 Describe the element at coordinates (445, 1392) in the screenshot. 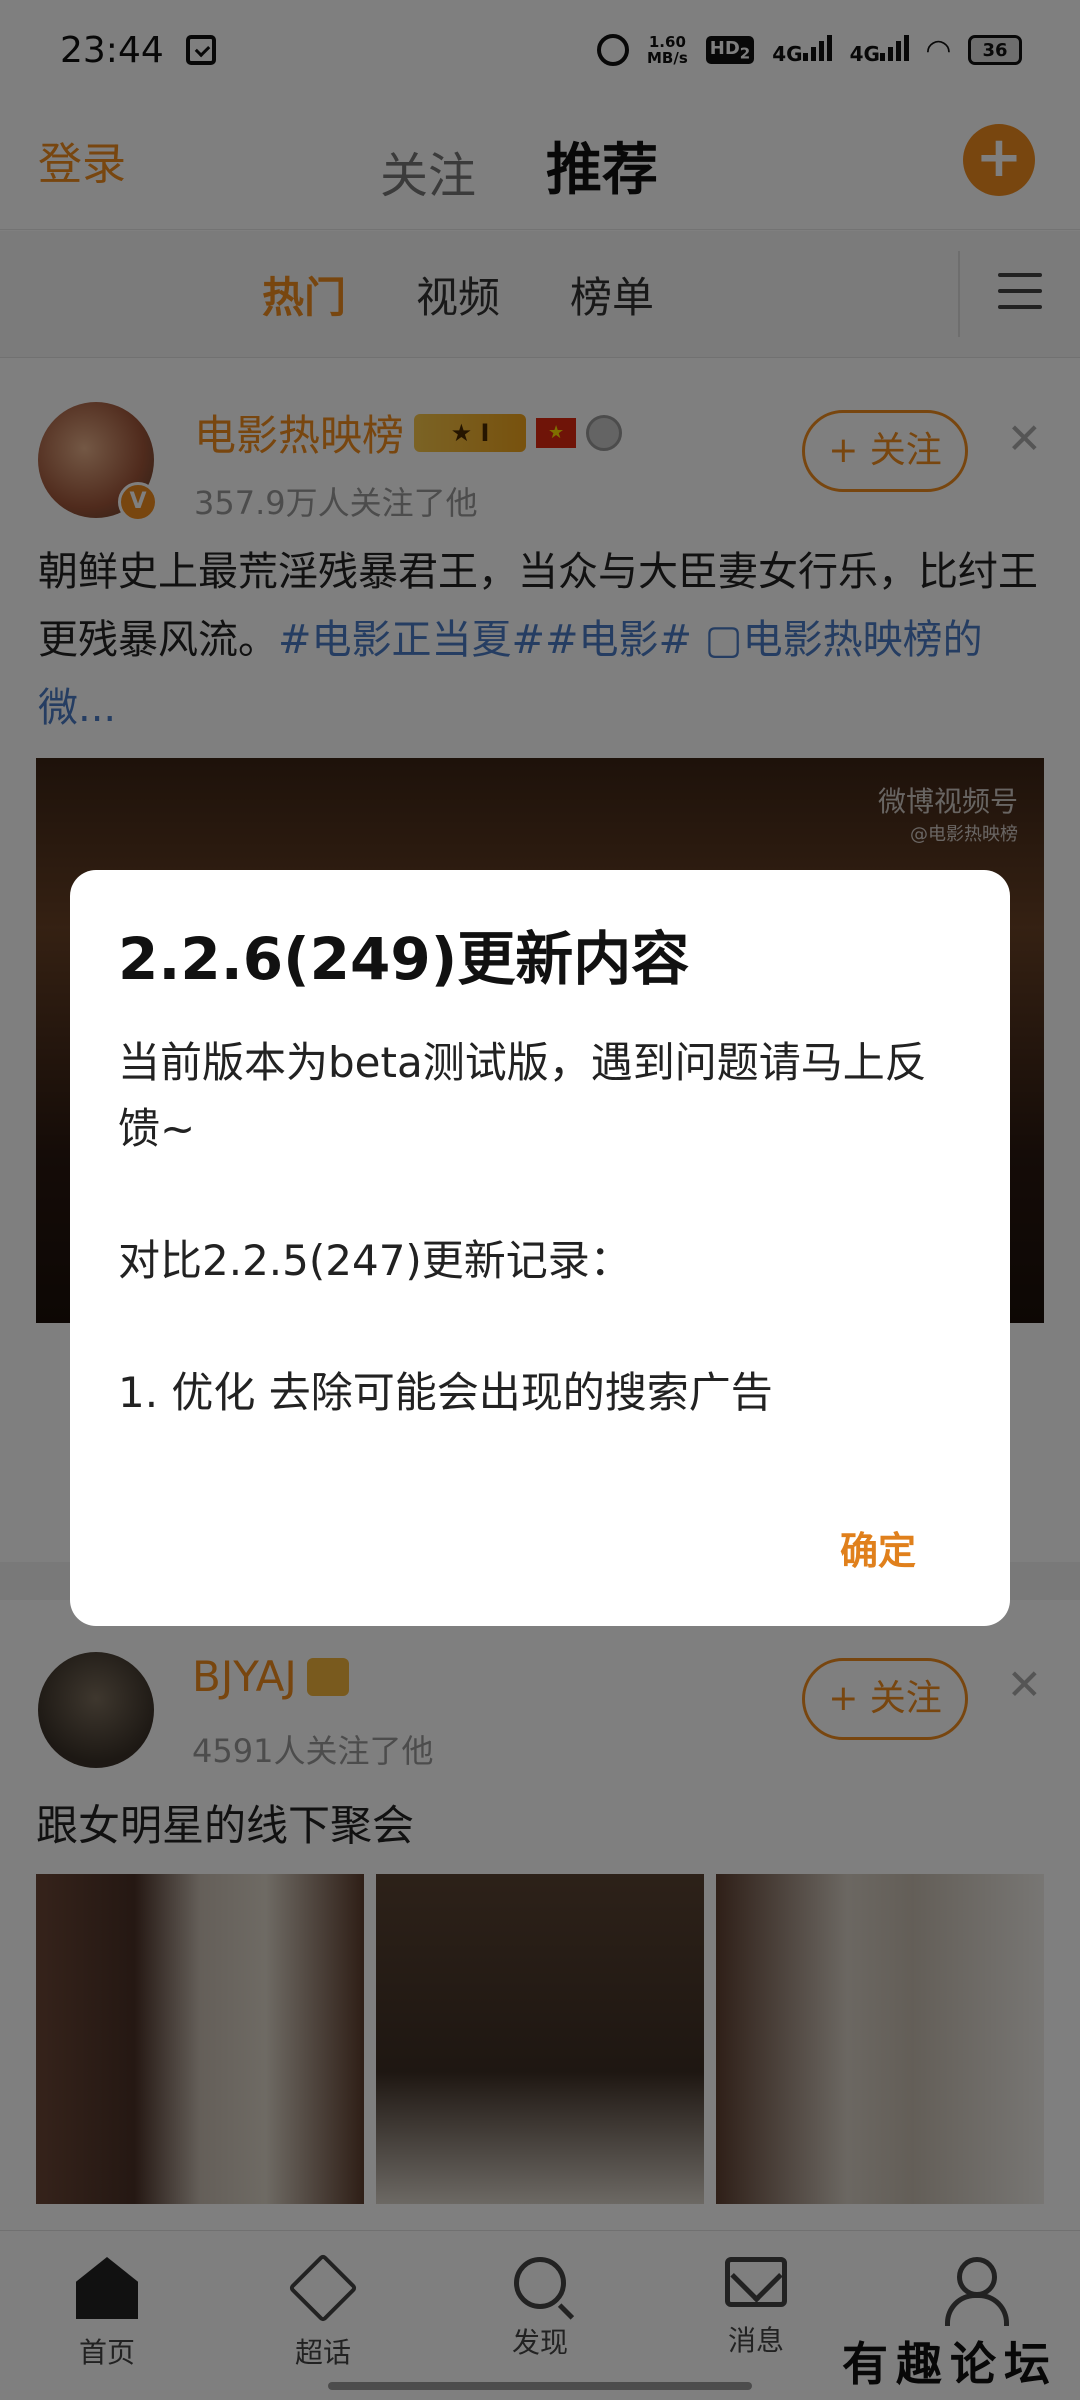

I see `dialog-line: 1. 优化 去除可能会出现的搜索广告` at that location.